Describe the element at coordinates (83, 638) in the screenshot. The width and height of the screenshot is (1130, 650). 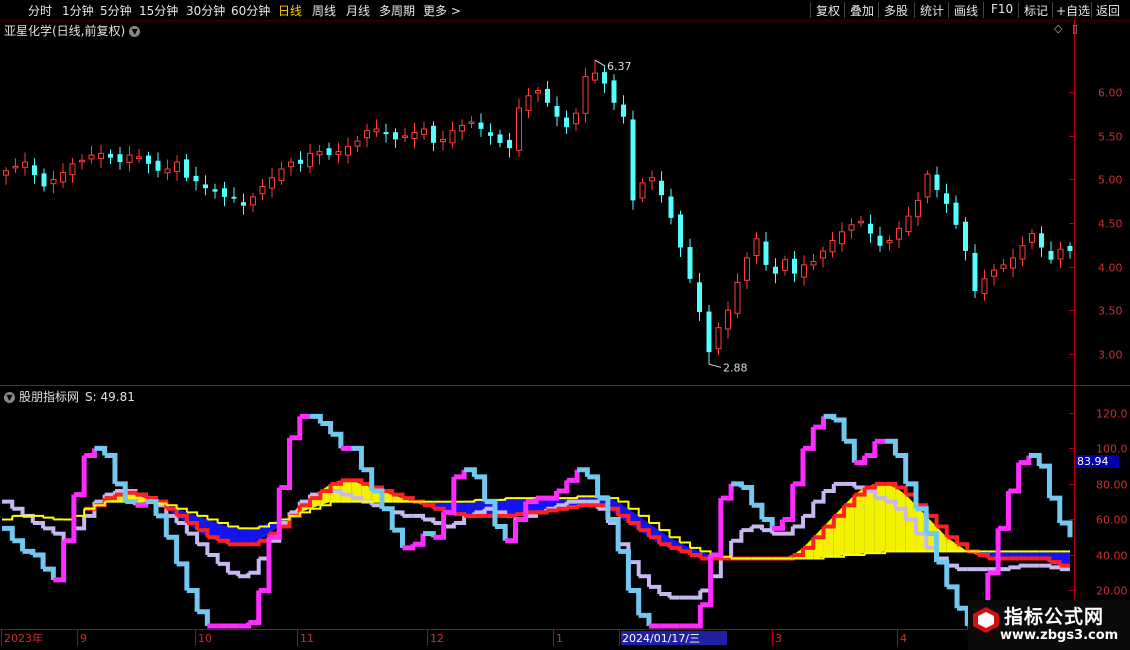
I see `date-tick-label: 9` at that location.